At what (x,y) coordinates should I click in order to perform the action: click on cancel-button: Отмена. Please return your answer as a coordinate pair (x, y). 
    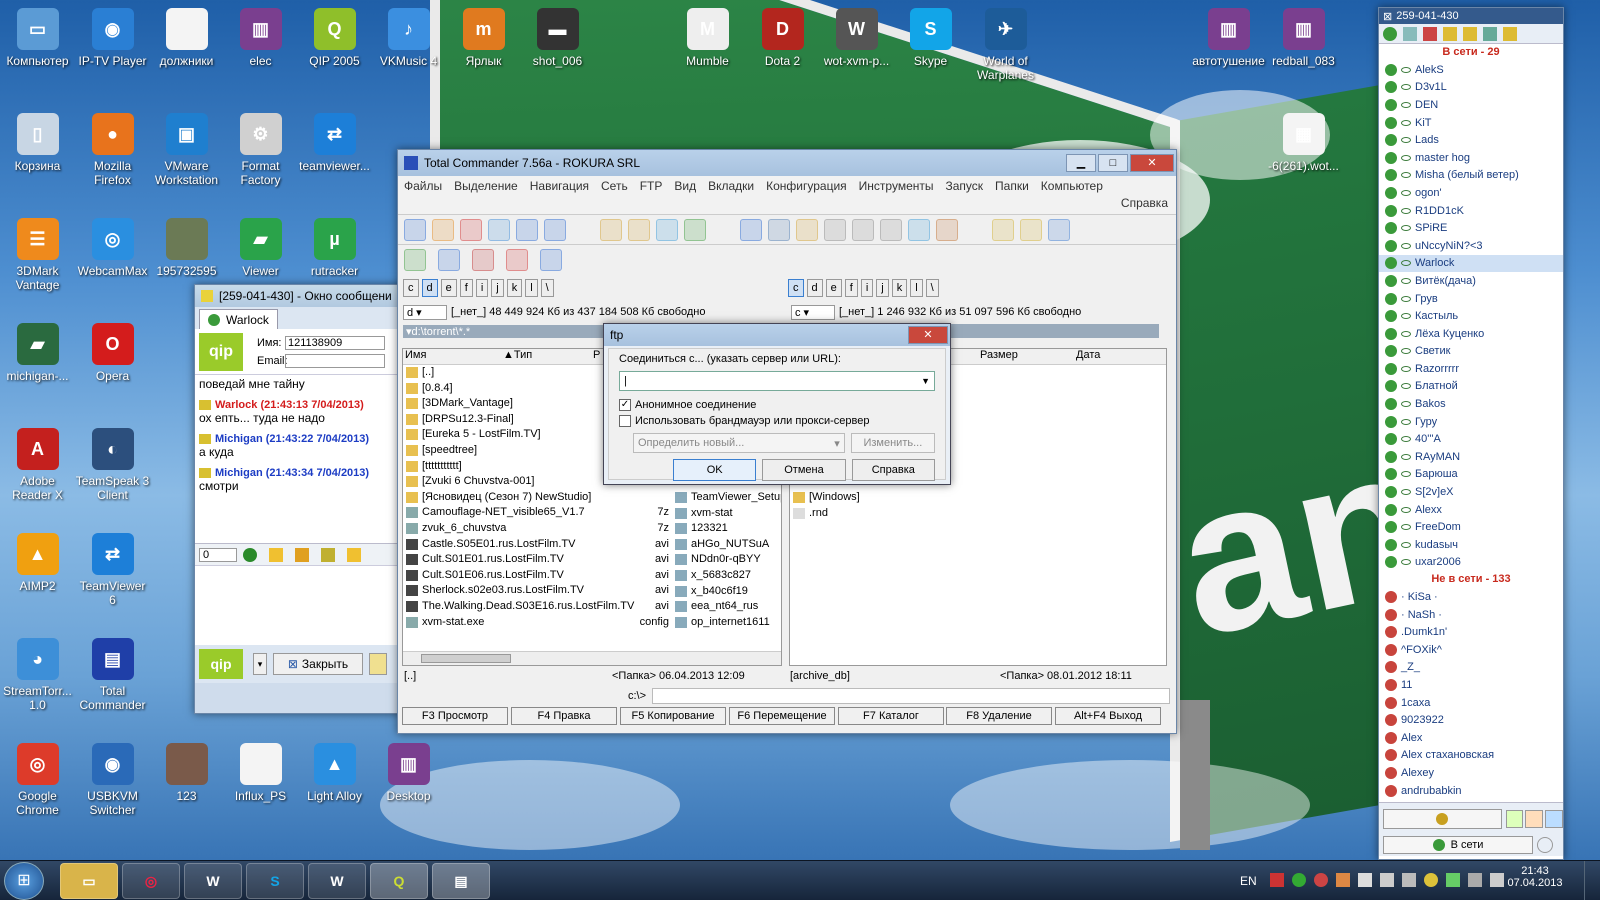
    Looking at the image, I should click on (804, 470).